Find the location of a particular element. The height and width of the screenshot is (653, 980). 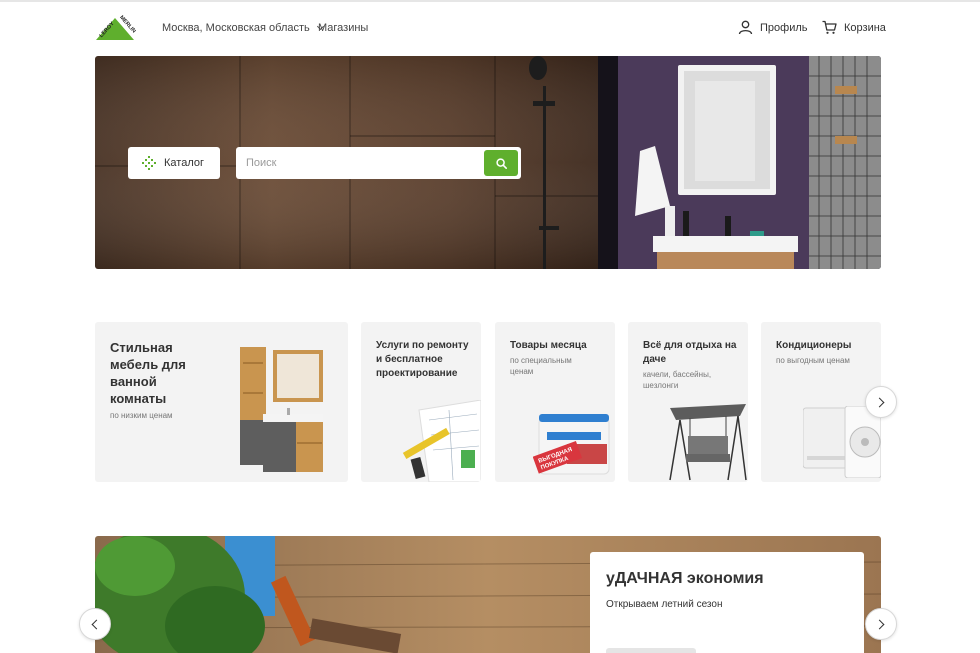

promo-cta-button is located at coordinates (651, 650).